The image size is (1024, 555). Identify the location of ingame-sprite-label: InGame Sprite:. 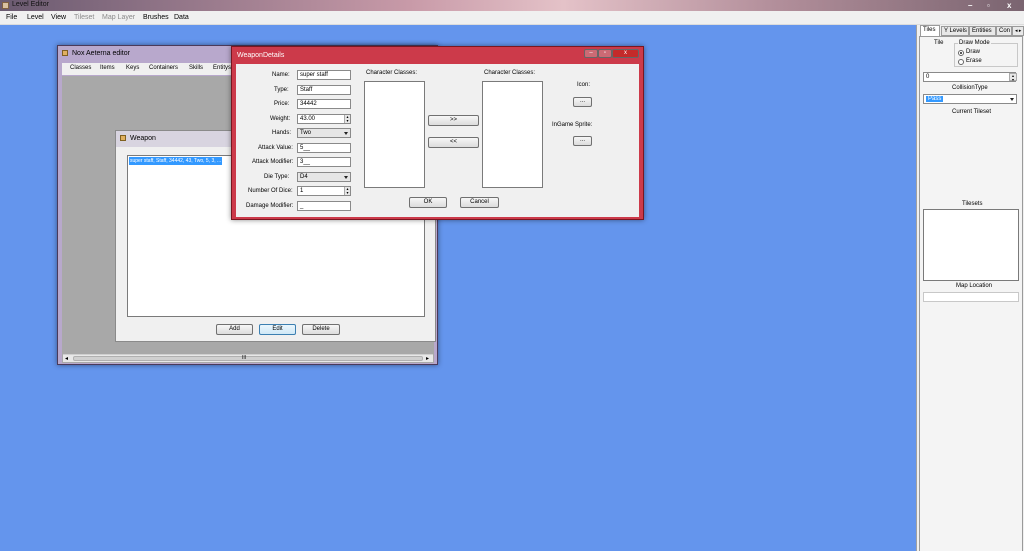
(572, 125).